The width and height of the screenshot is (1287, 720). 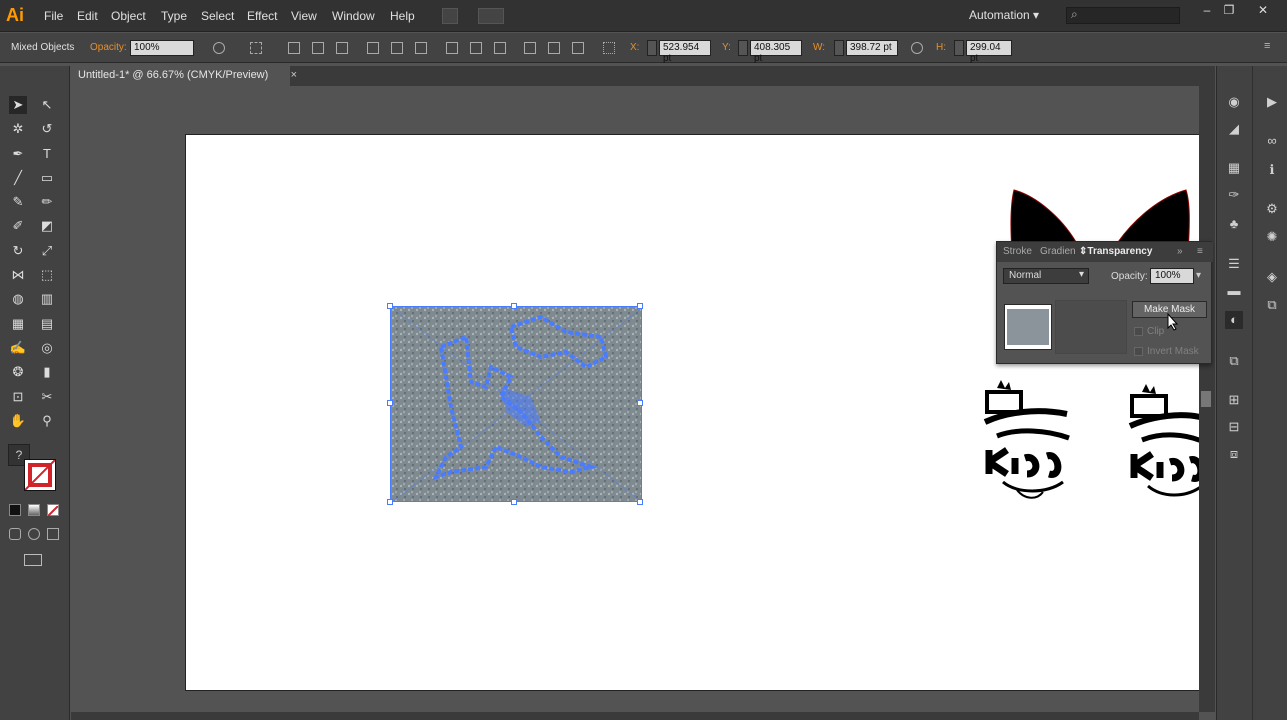 What do you see at coordinates (219, 48) in the screenshot?
I see `recolor-icon` at bounding box center [219, 48].